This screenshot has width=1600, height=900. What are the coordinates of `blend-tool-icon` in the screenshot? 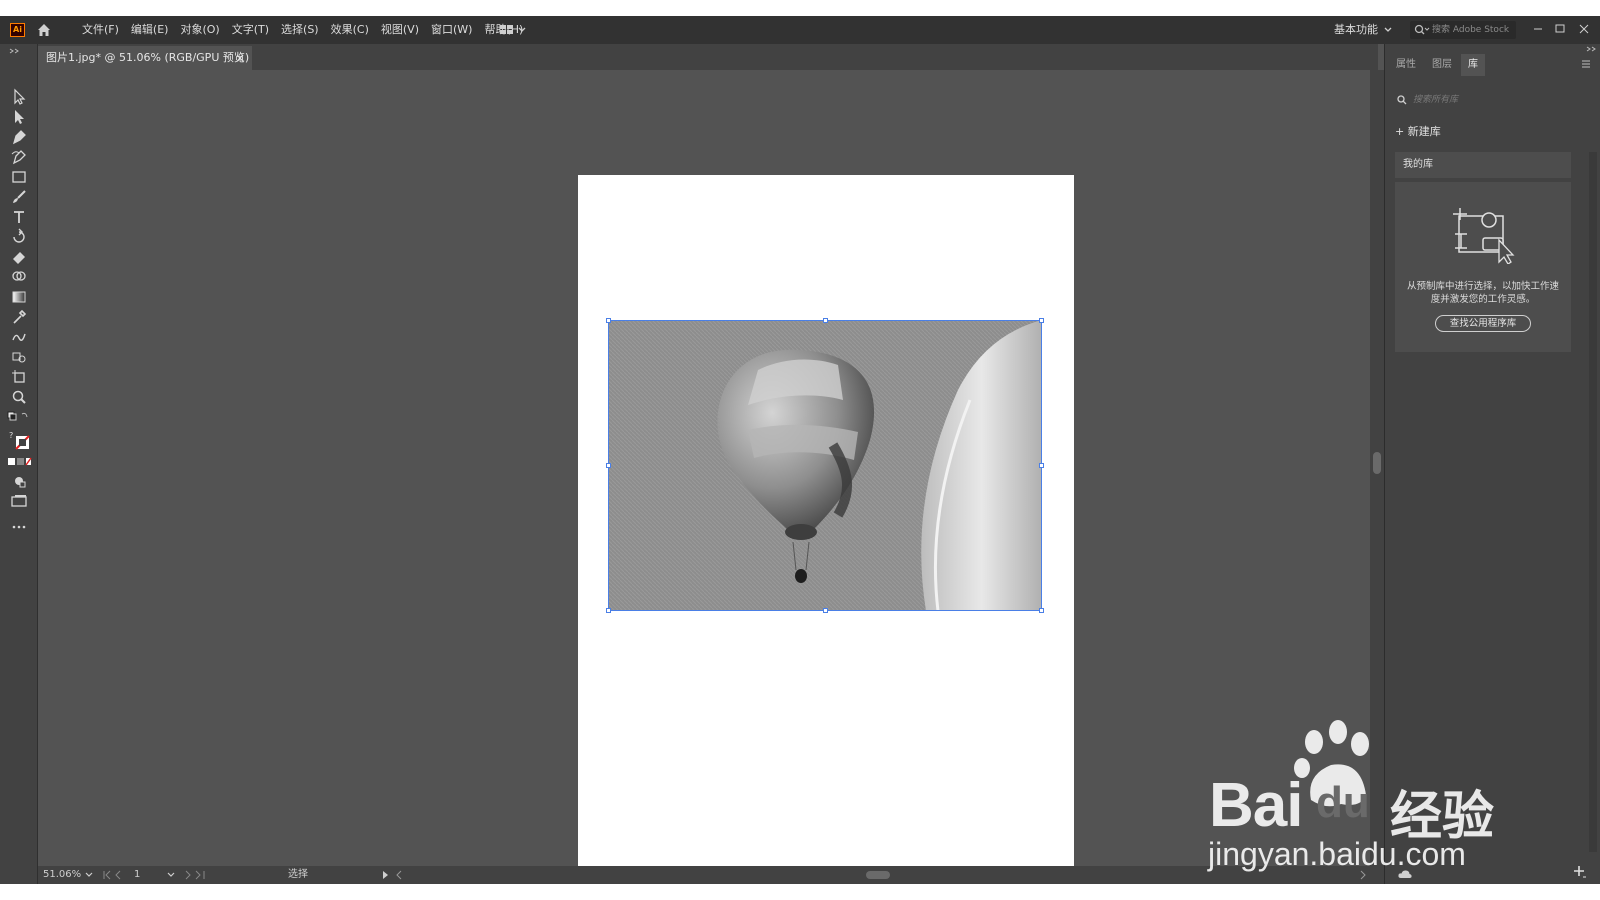 It's located at (19, 337).